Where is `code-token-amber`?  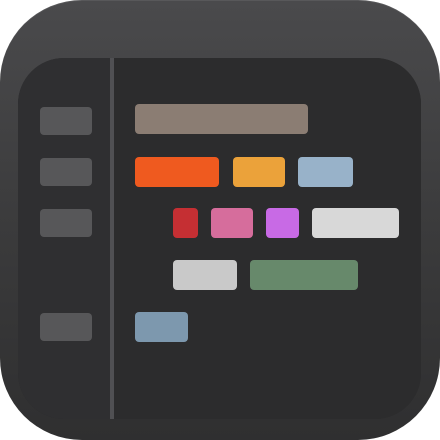
code-token-amber is located at coordinates (259, 172).